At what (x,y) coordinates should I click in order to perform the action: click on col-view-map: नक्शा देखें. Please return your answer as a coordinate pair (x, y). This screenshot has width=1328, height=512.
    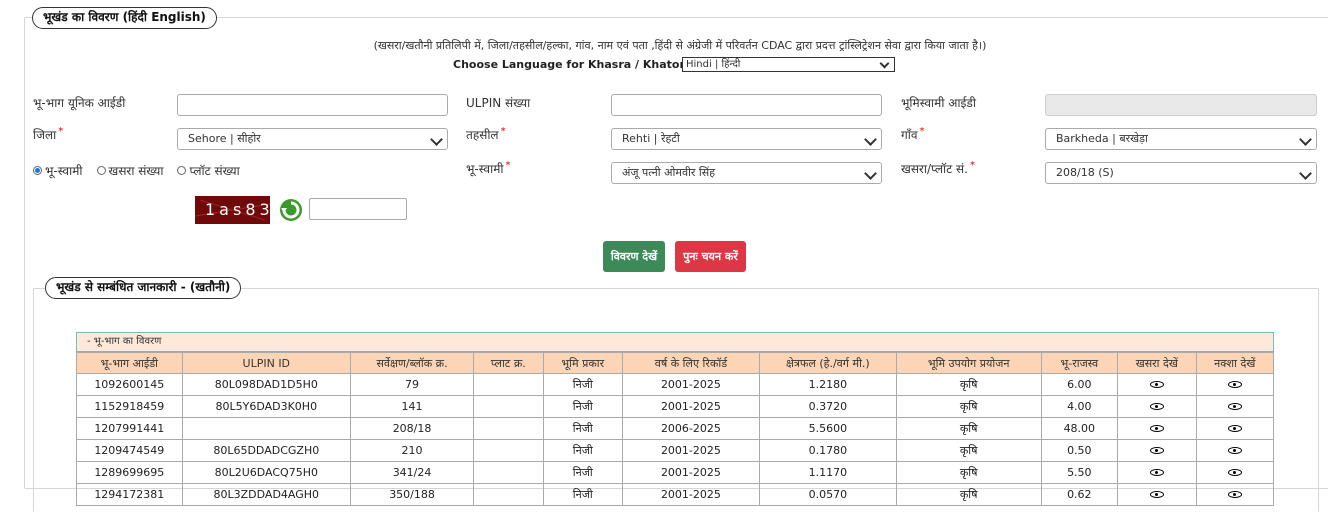
    Looking at the image, I should click on (1234, 363).